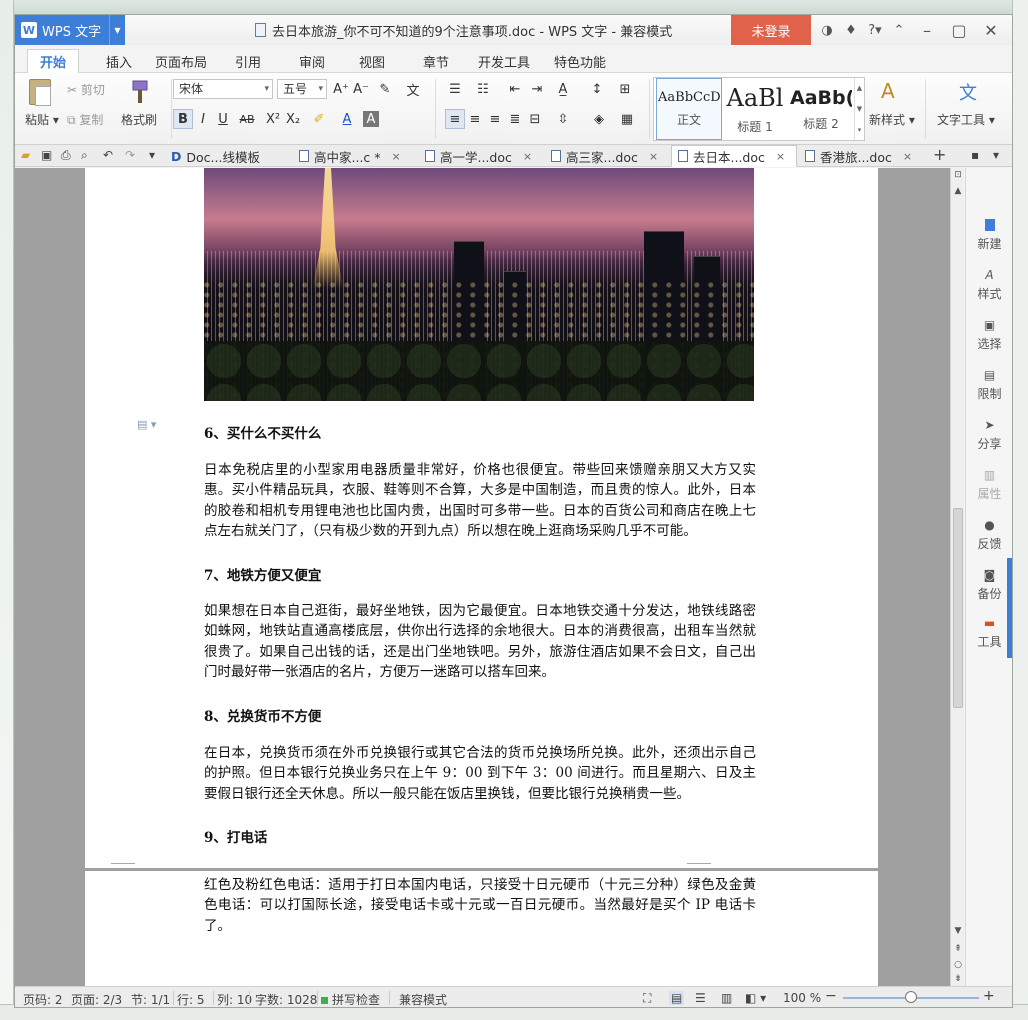 This screenshot has width=1028, height=1020. Describe the element at coordinates (851, 30) in the screenshot. I see `shirt-icon: ♦` at that location.